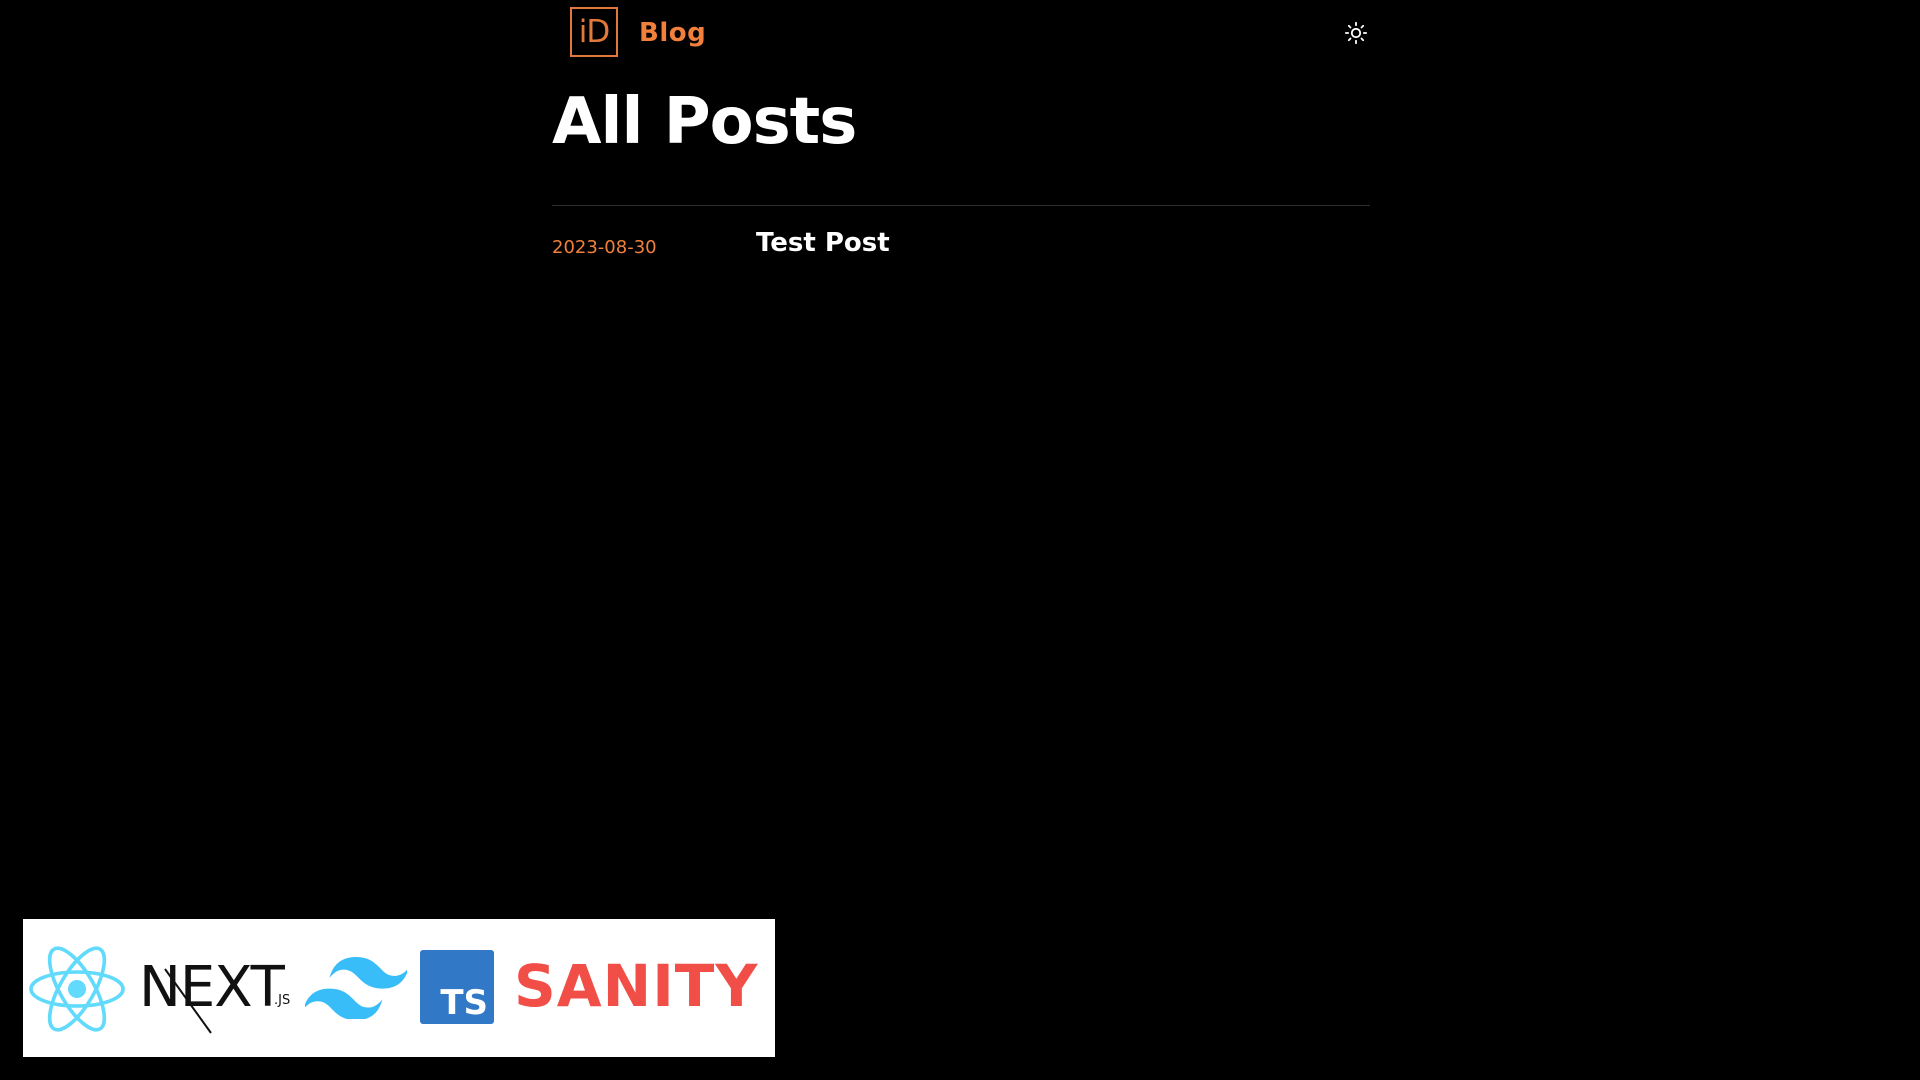 This screenshot has width=1920, height=1080. I want to click on nextjs-slash-mark, so click(188, 1001).